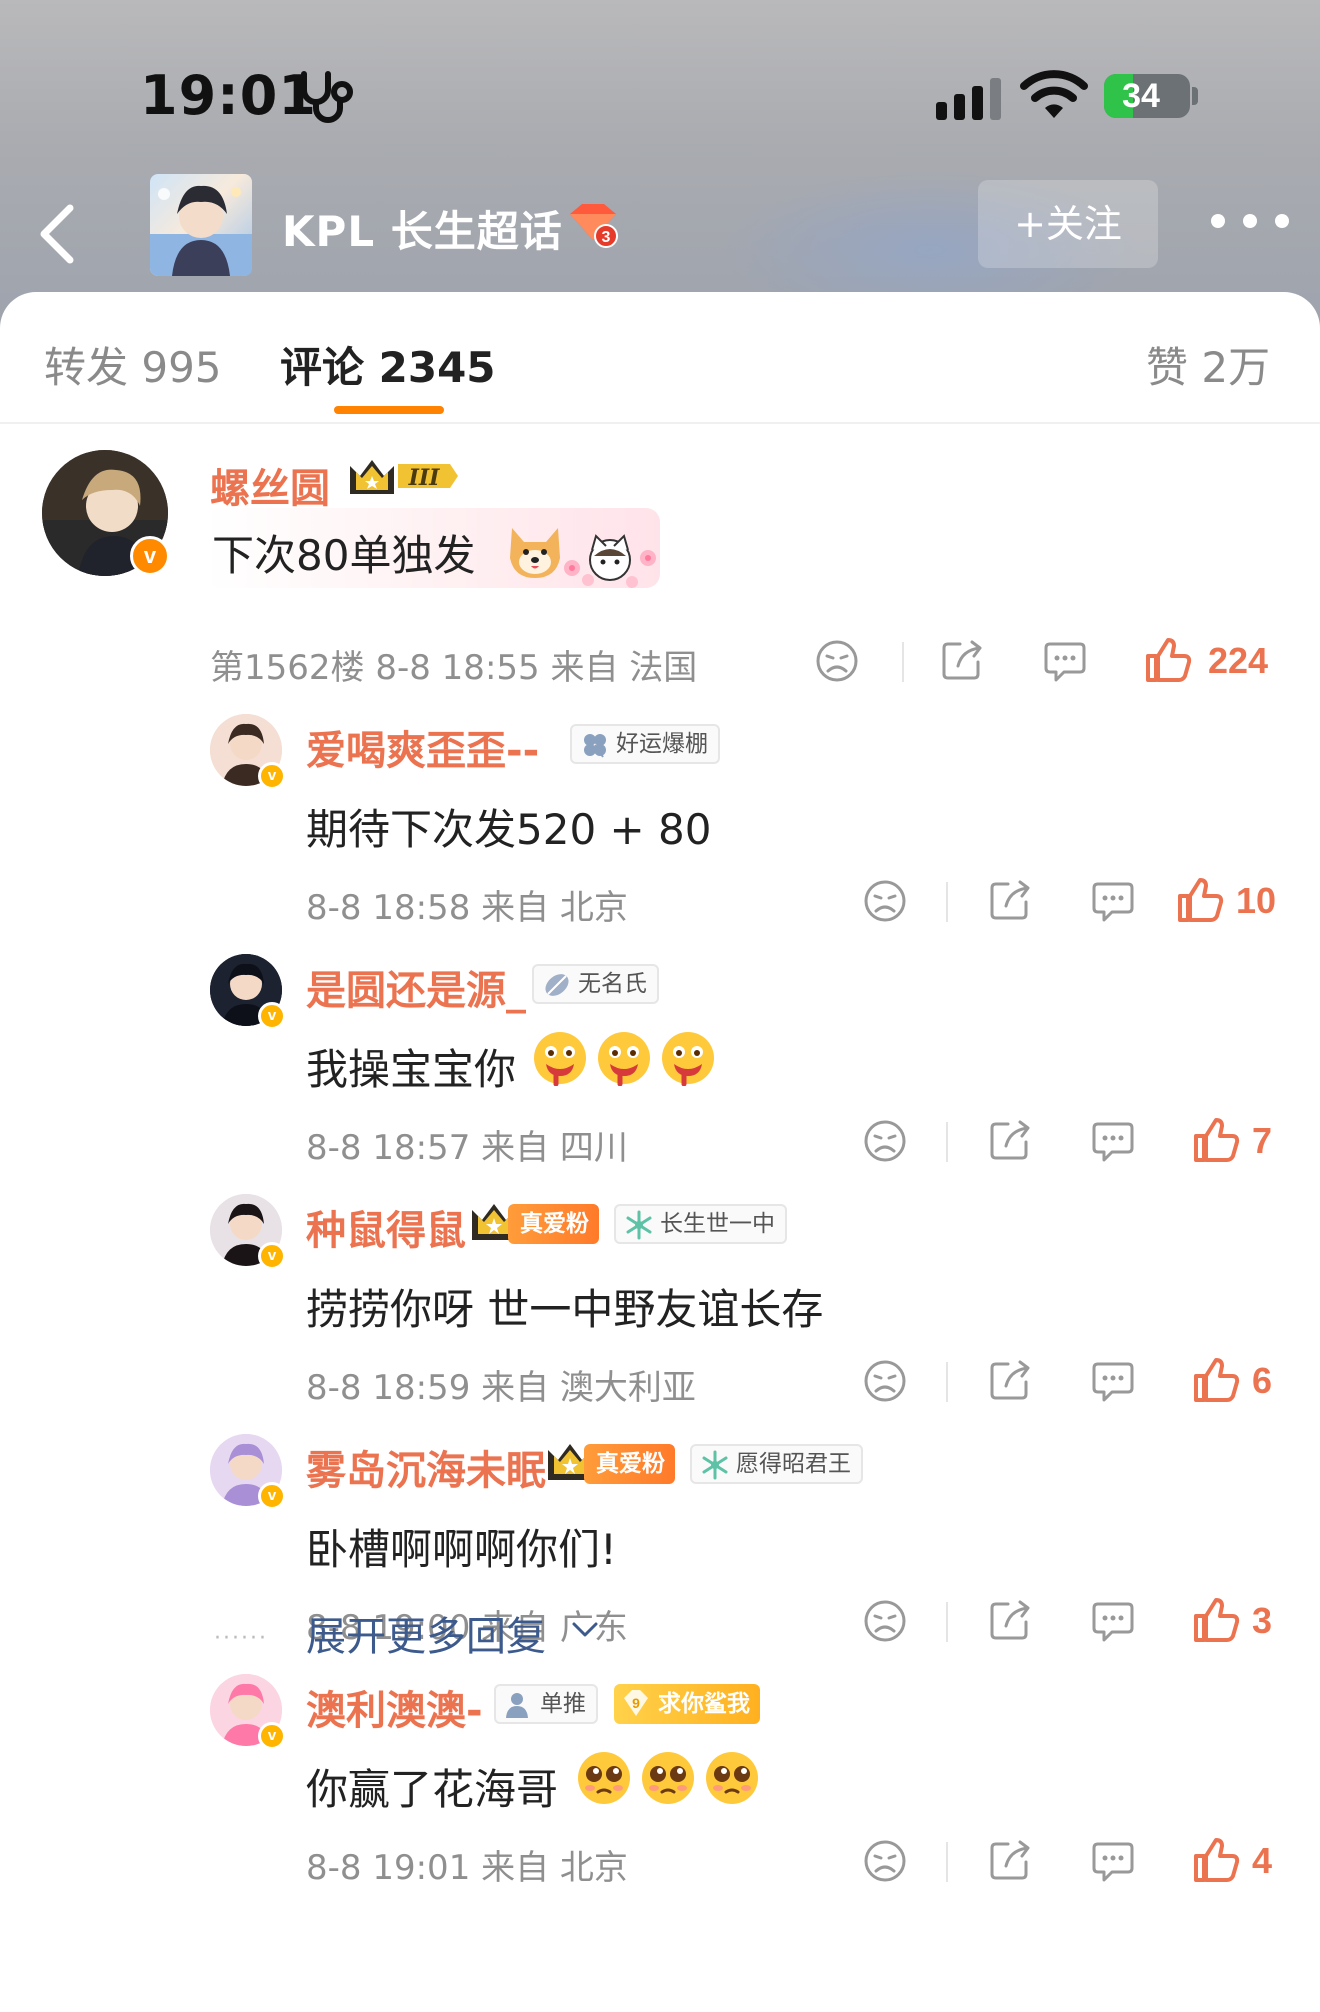  Describe the element at coordinates (416, 987) in the screenshot. I see `username: 是圆还是源_` at that location.